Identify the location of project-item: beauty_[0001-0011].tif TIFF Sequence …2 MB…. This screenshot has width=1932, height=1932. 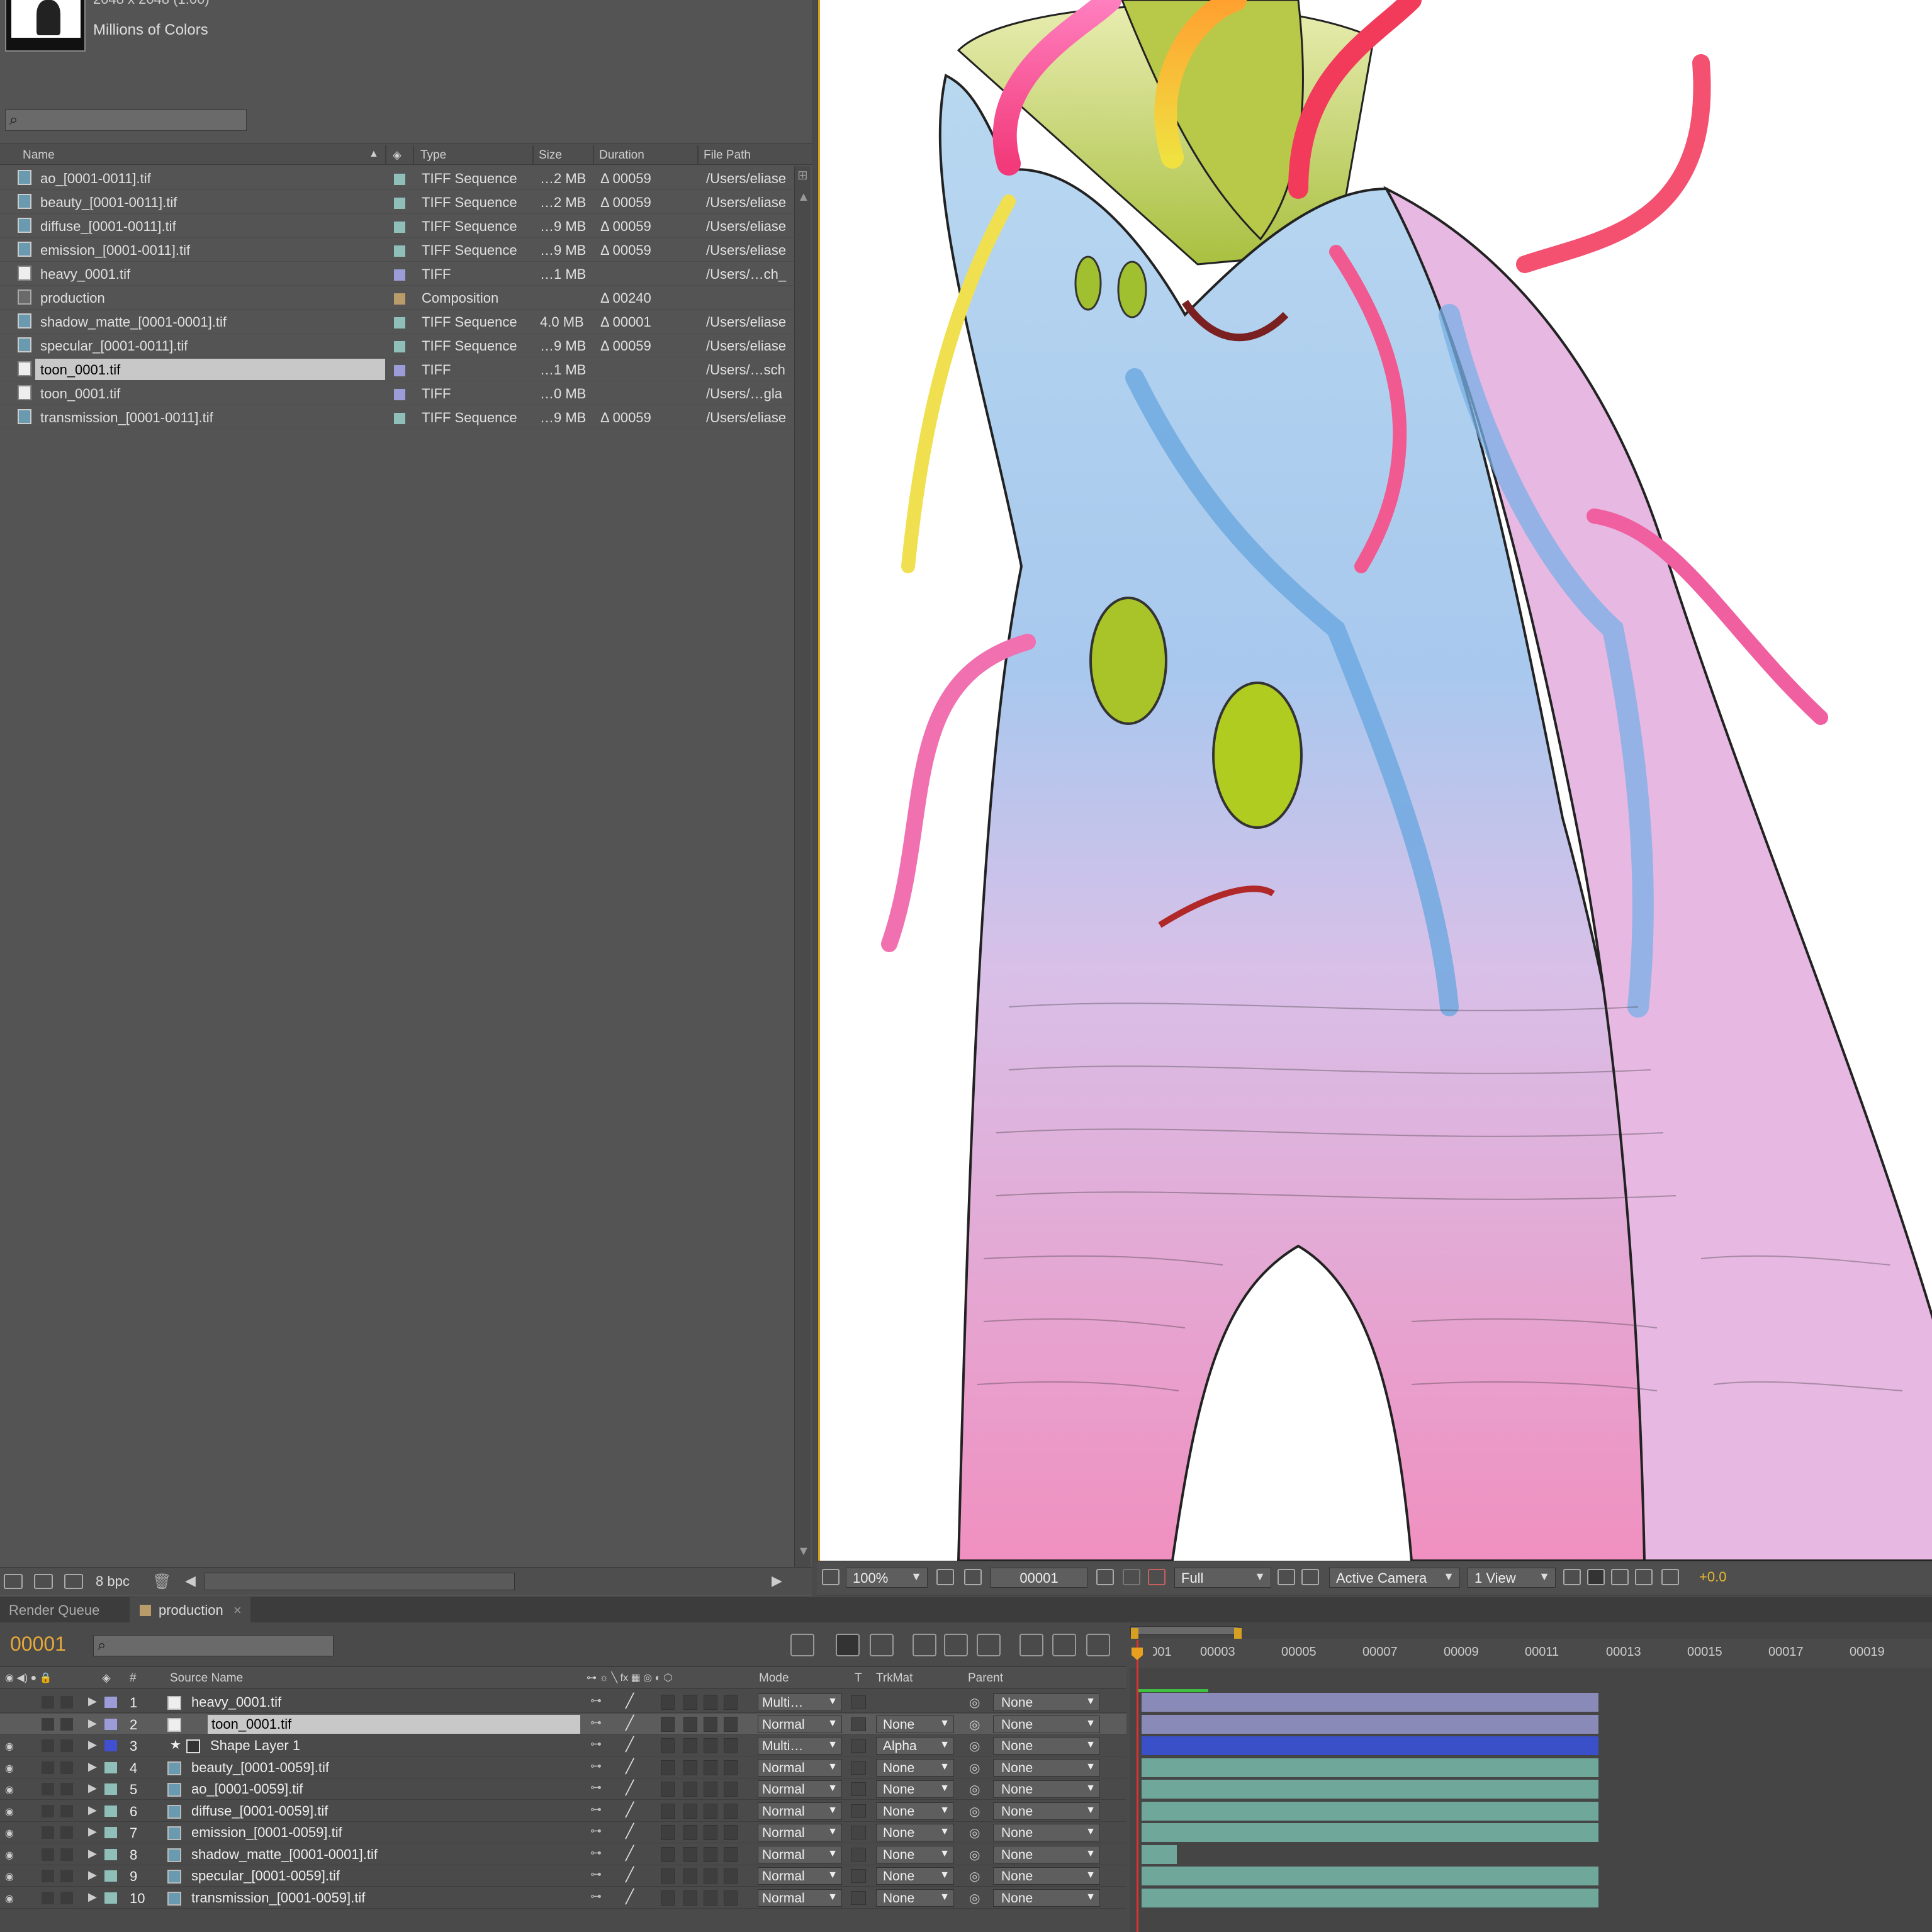
(397, 202).